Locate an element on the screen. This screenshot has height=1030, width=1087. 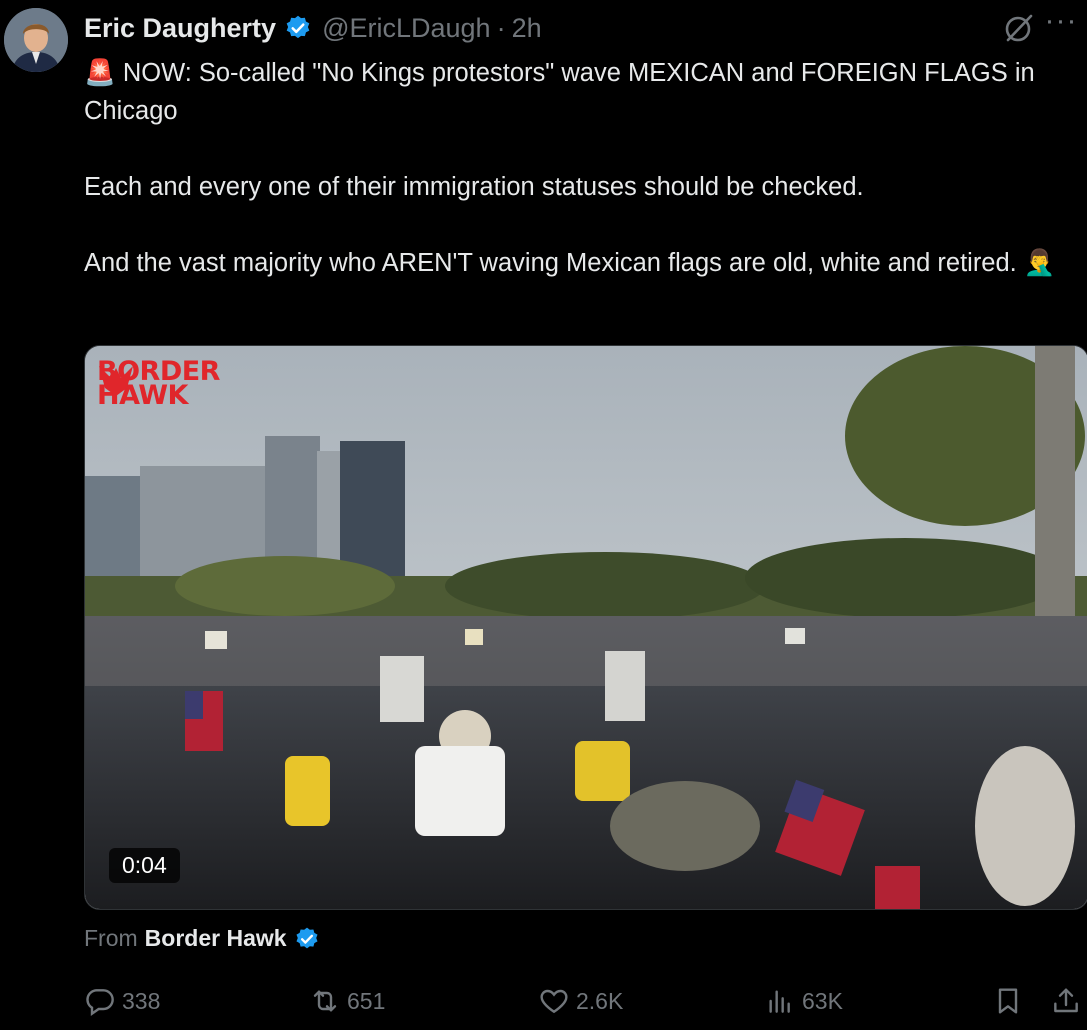
view-count: 63K is located at coordinates (822, 1000).